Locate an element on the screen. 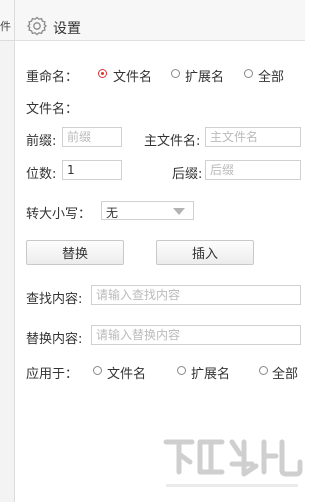  digits-input is located at coordinates (92, 170).